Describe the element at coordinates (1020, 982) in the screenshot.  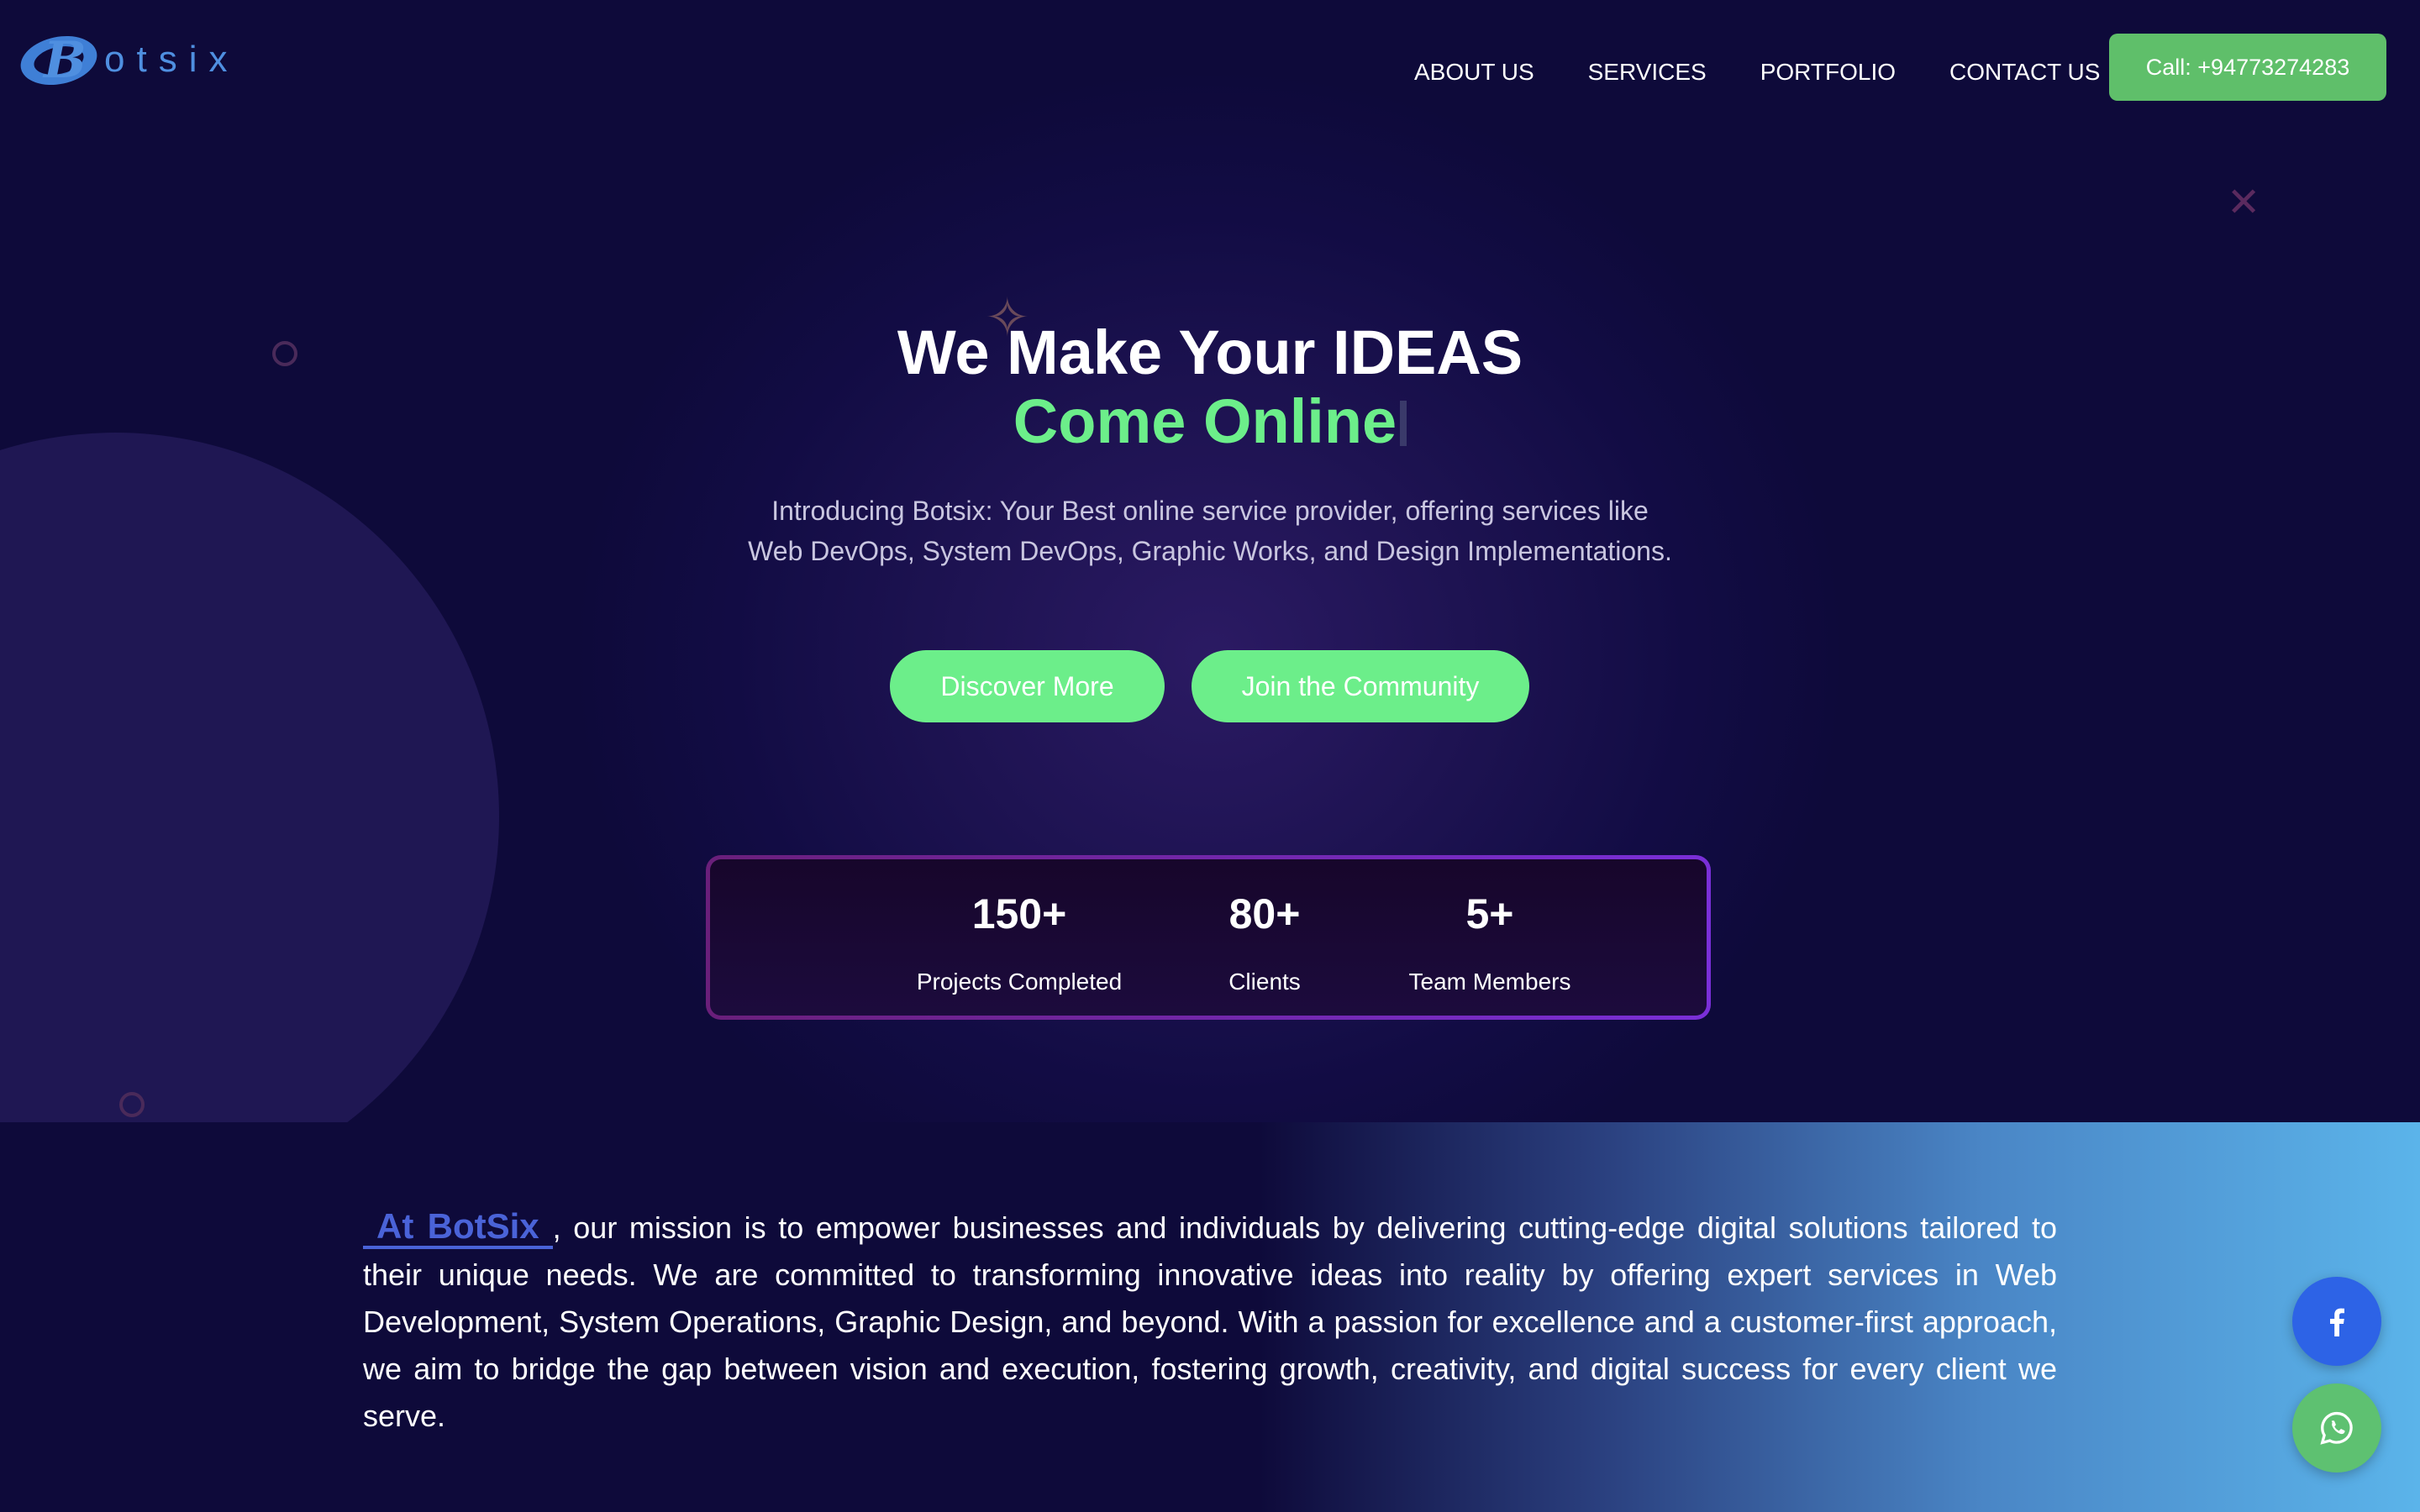
I see `stat-label: Projects Completed` at that location.